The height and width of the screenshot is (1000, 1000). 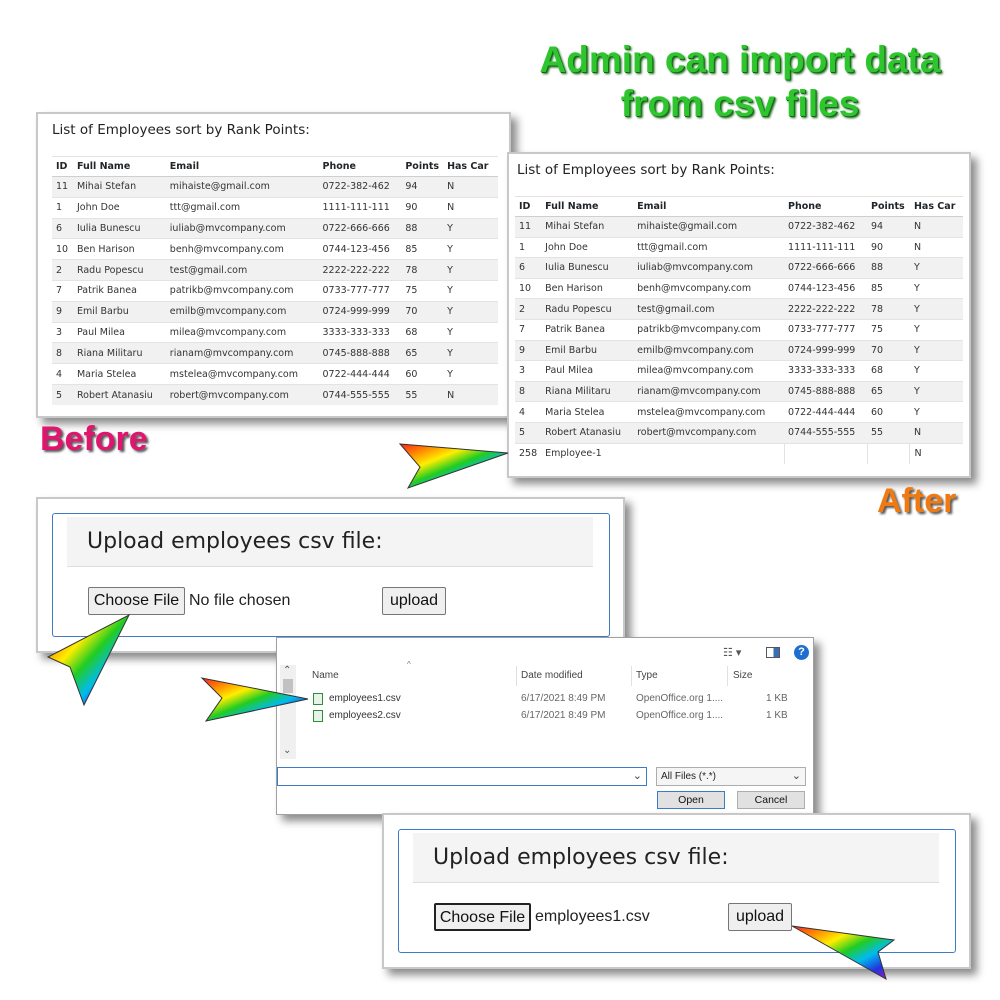 I want to click on preview-pane-icon, so click(x=773, y=652).